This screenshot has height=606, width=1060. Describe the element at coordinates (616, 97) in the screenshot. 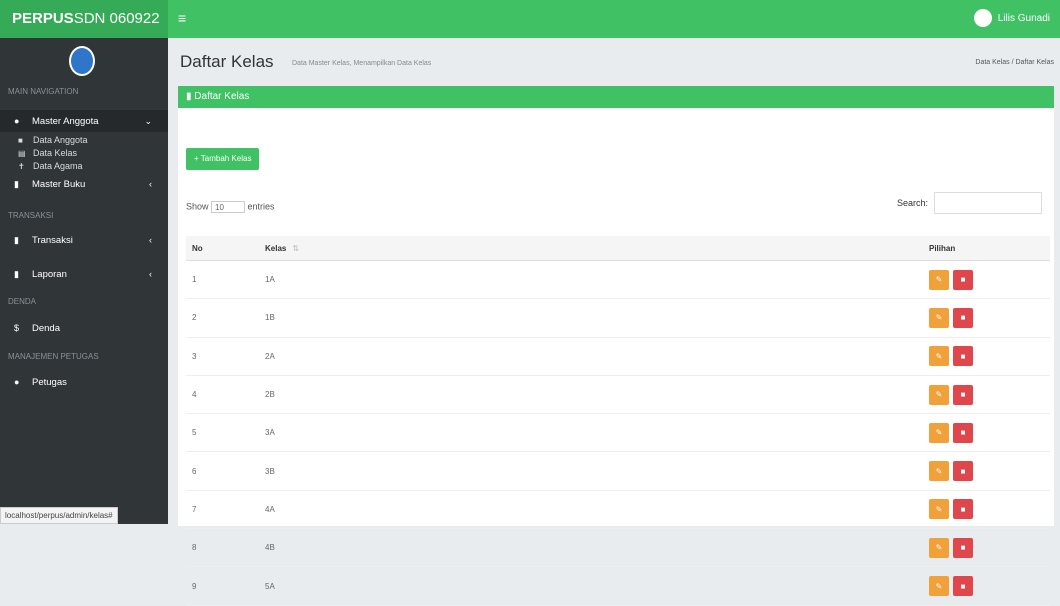

I see `card-header: ▮ Daftar Kelas` at that location.